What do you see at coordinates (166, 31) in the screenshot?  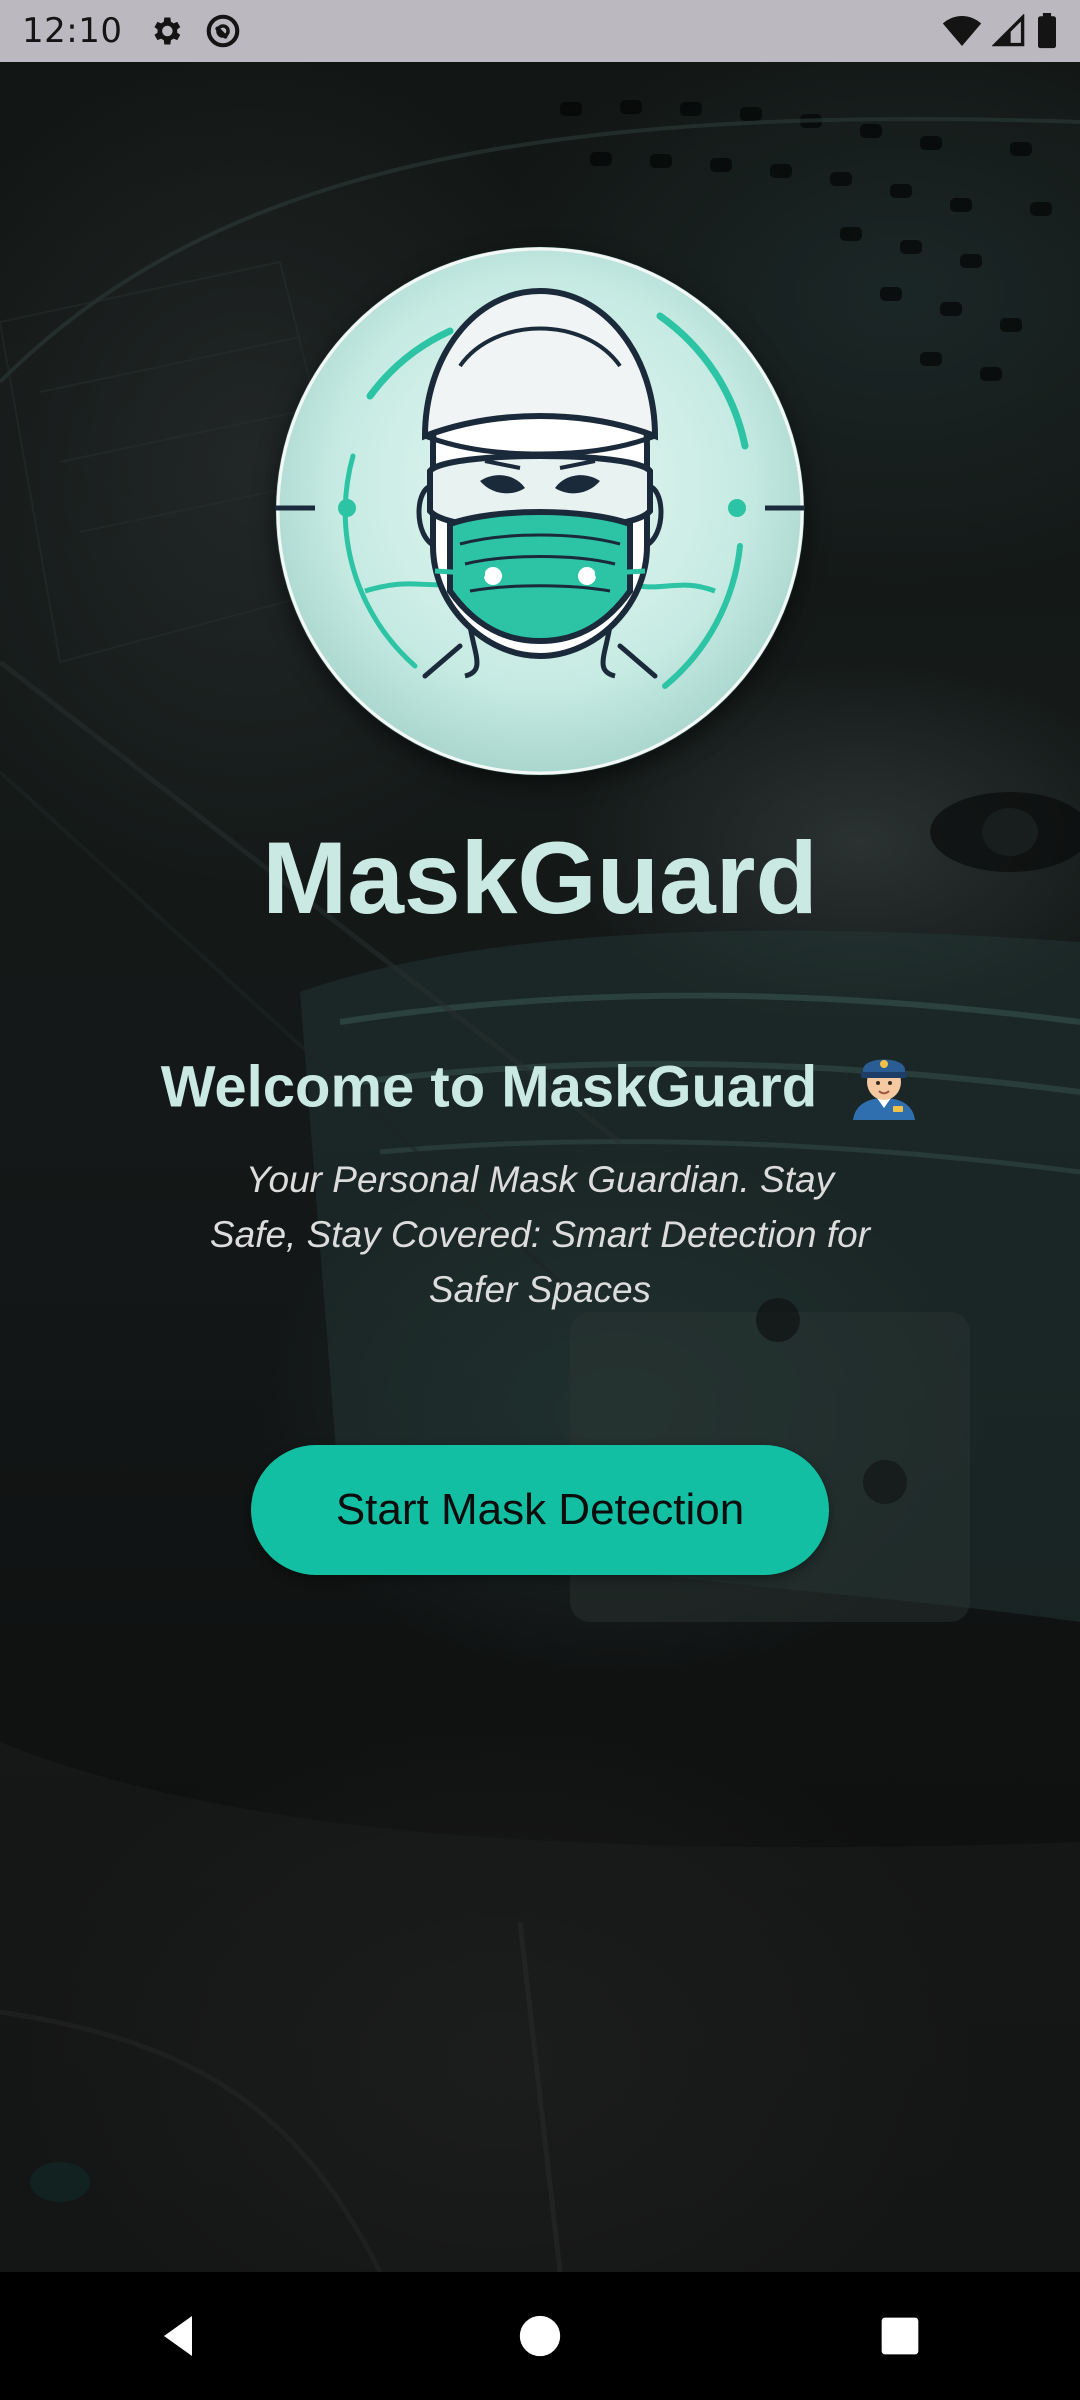 I see `settings-gear-icon` at bounding box center [166, 31].